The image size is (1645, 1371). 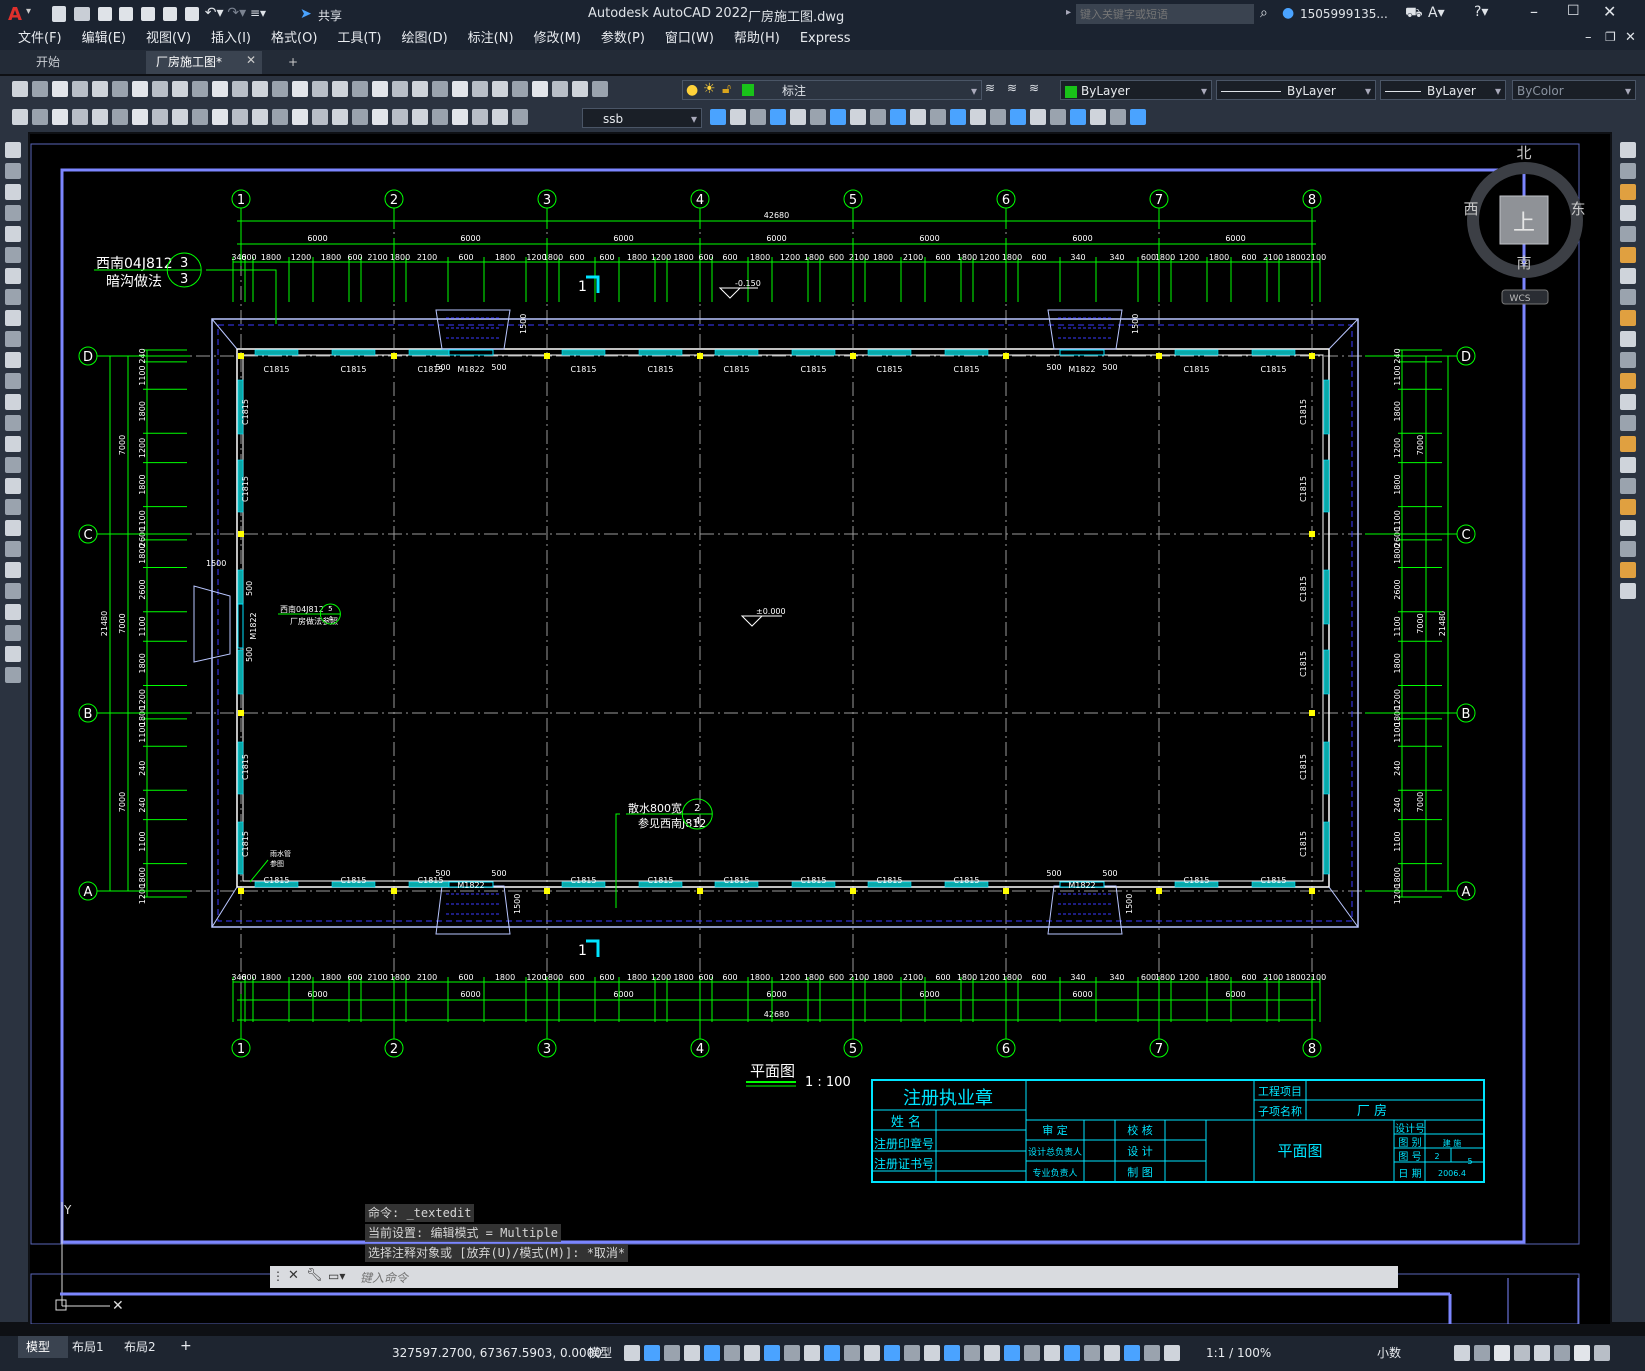 What do you see at coordinates (689, 39) in the screenshot?
I see `menu-item-10: 窗口(W)` at bounding box center [689, 39].